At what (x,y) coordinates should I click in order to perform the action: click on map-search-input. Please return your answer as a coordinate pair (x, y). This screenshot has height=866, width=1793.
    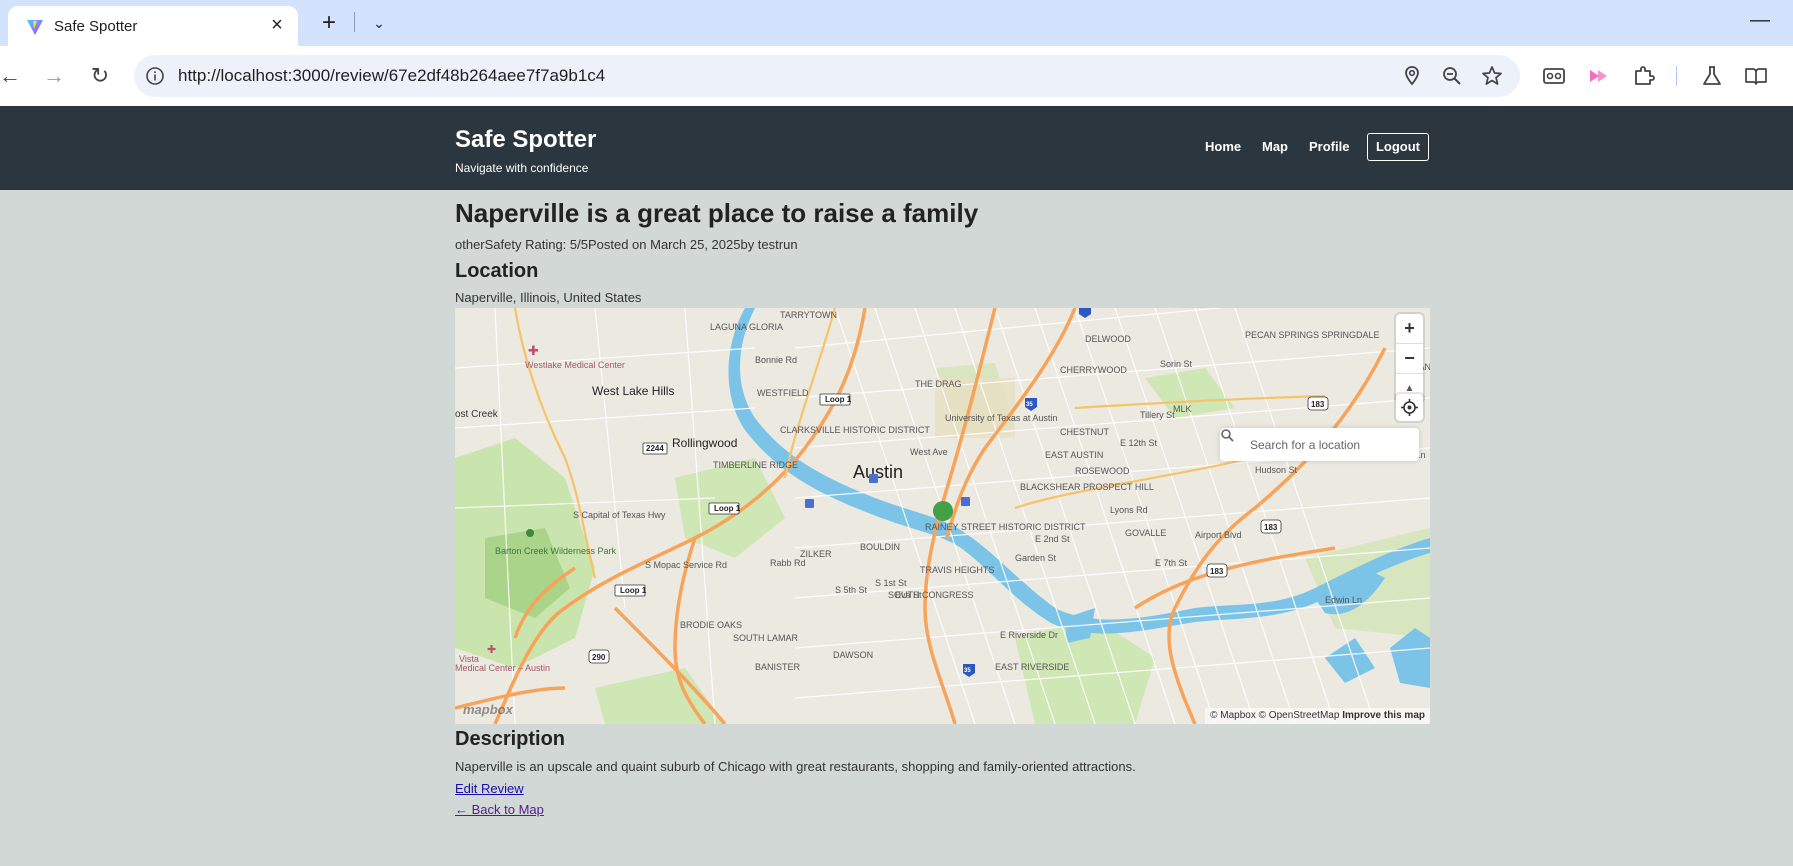
    Looking at the image, I should click on (1332, 444).